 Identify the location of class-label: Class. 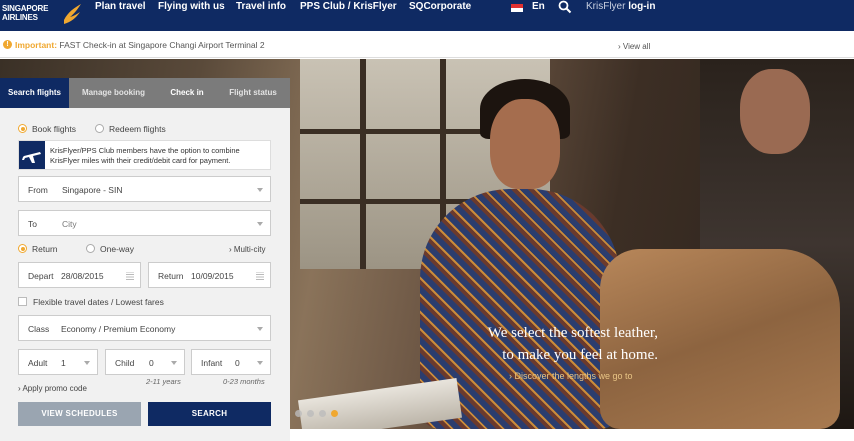
(39, 329).